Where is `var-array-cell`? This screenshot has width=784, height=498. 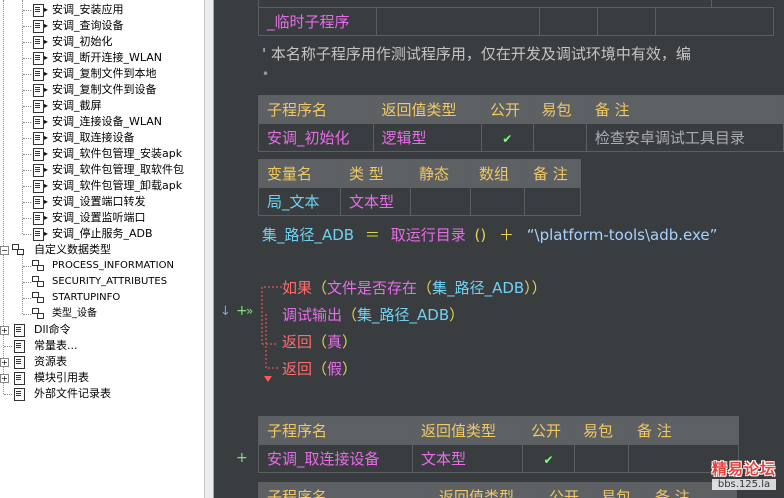 var-array-cell is located at coordinates (497, 201).